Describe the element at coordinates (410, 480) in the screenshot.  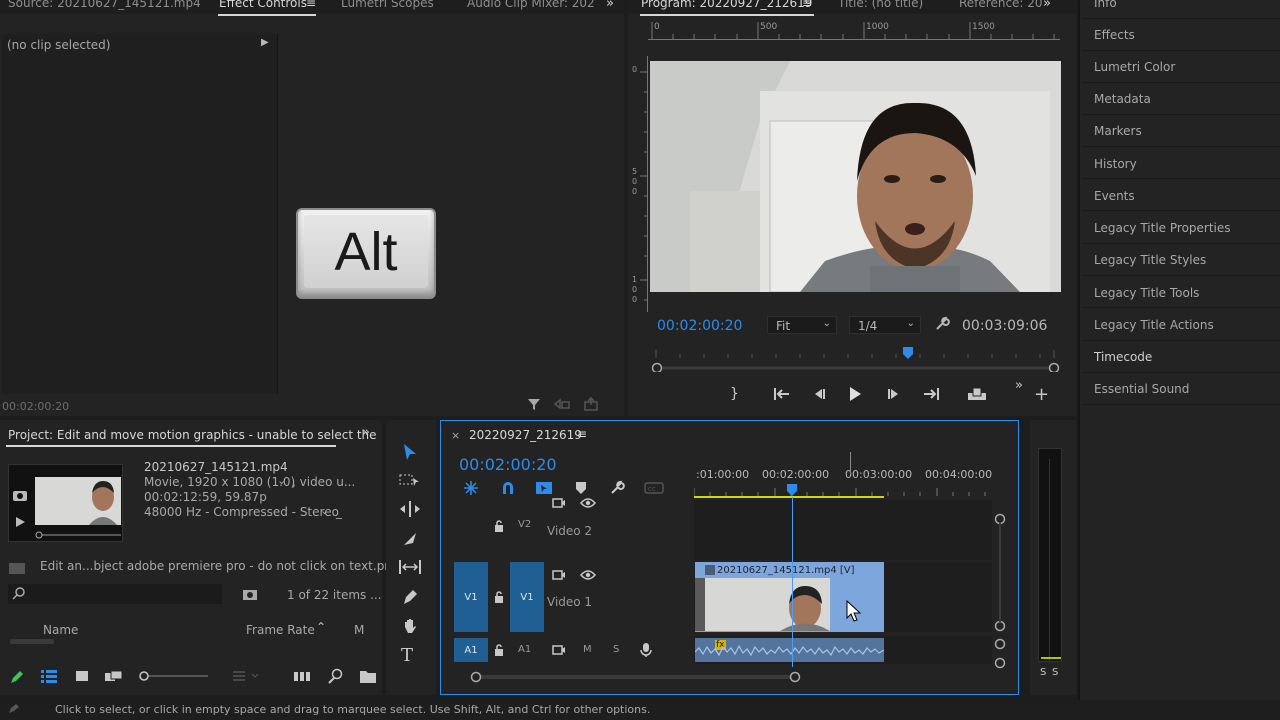
I see `track-select-tool-icon` at that location.